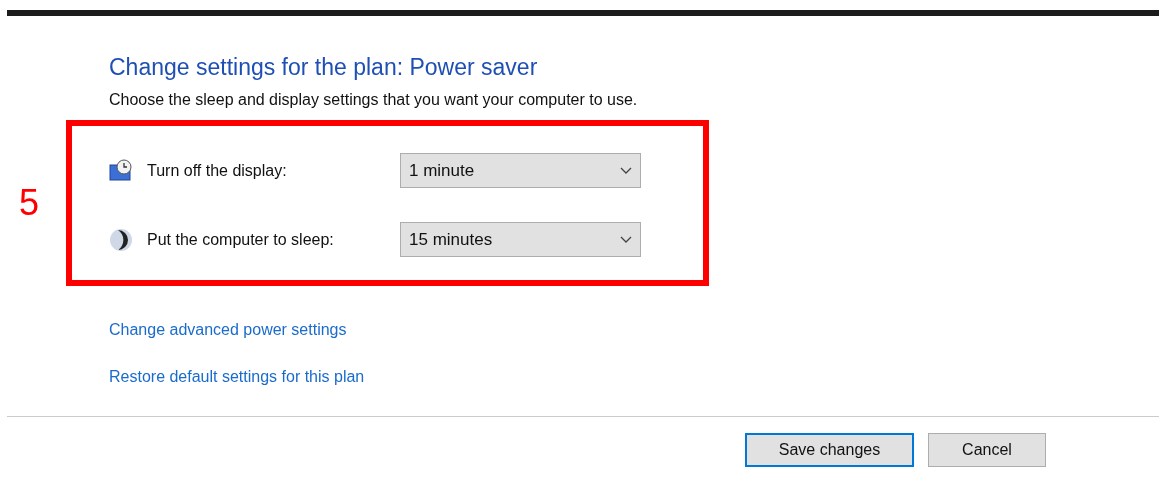  I want to click on dropdown: 15 minutes, so click(520, 239).